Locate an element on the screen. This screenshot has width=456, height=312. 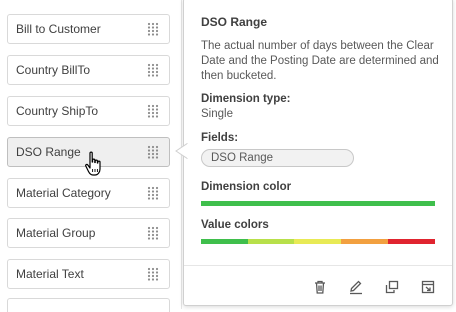
dimension-item-material-group: Material Group is located at coordinates (88, 233).